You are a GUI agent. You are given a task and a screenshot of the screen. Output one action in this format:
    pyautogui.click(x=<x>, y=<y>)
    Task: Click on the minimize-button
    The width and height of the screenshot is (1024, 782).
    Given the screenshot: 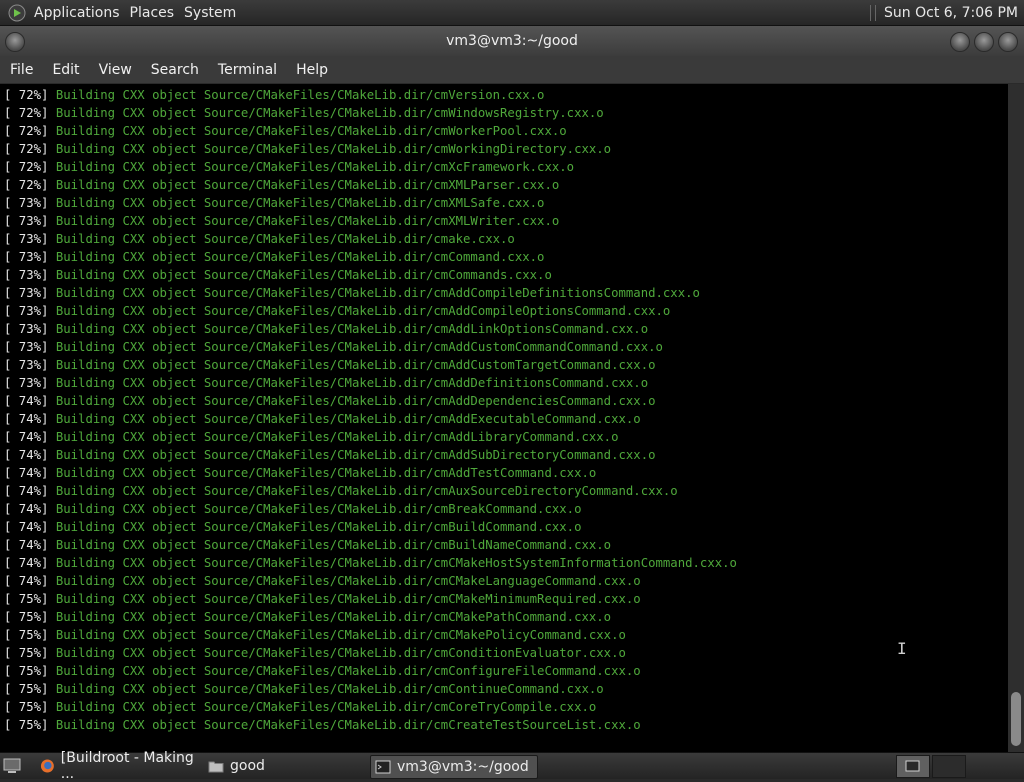 What is the action you would take?
    pyautogui.click(x=960, y=42)
    